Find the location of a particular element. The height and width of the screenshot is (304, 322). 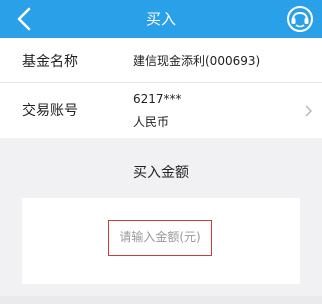

page-title: 买入 is located at coordinates (160, 19).